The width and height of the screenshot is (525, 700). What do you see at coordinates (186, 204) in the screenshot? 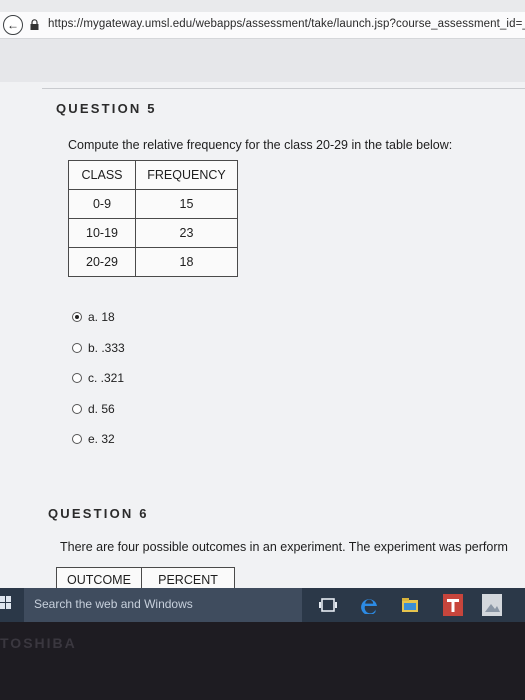
I see `frequency-cell: 15` at bounding box center [186, 204].